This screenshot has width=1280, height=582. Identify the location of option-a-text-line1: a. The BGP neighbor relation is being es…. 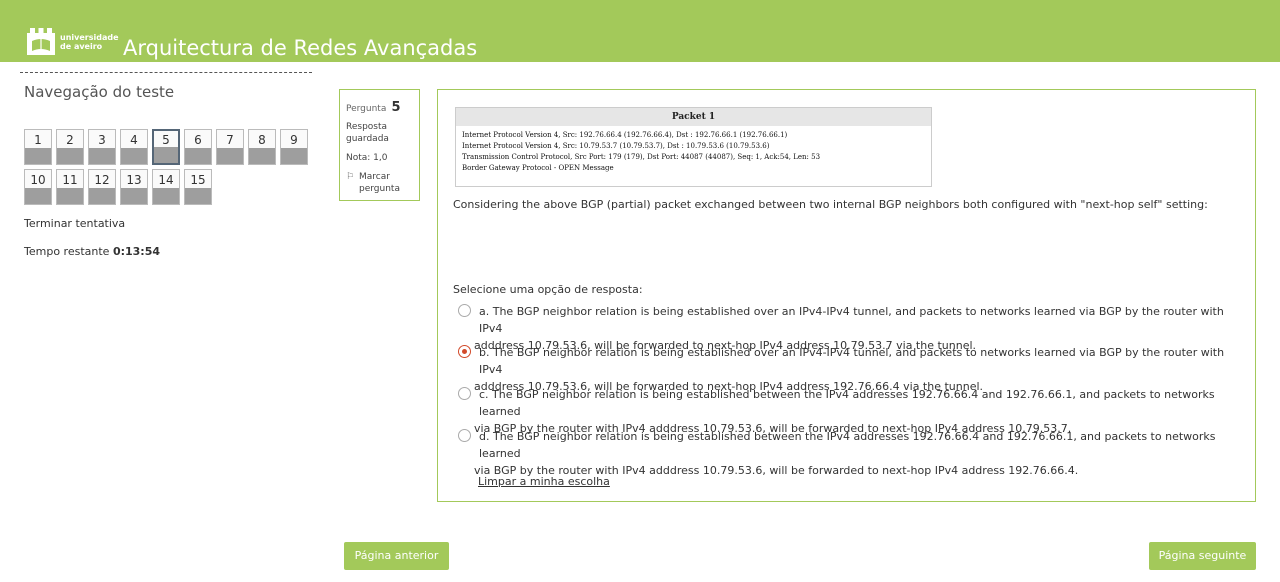
(851, 320).